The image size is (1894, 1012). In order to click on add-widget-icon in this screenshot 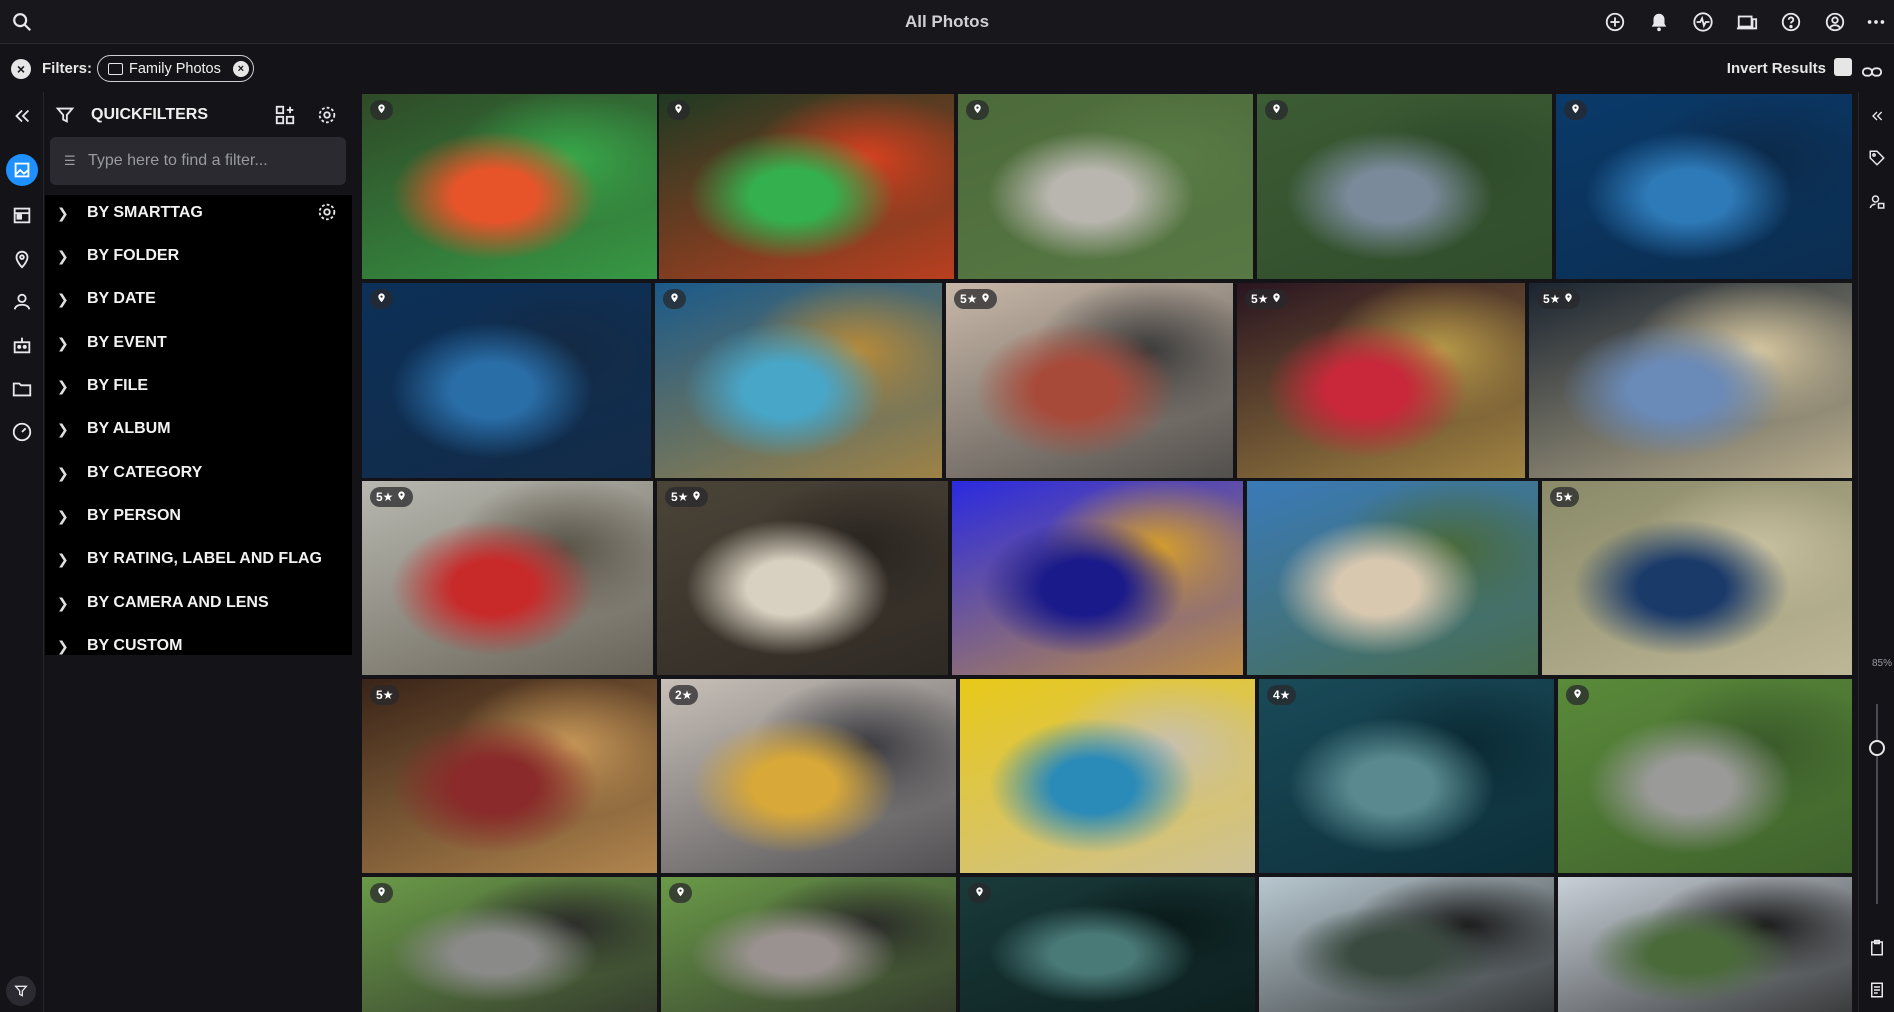, I will do `click(285, 115)`.